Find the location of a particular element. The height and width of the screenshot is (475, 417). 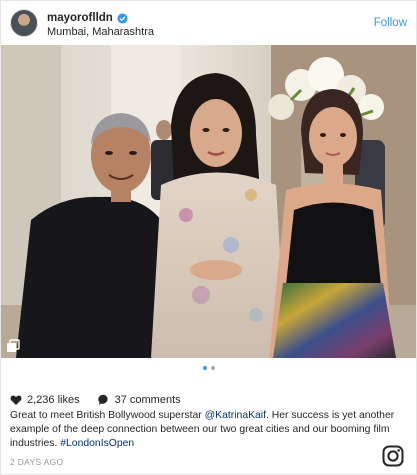

instagram-logo-icon is located at coordinates (393, 456).